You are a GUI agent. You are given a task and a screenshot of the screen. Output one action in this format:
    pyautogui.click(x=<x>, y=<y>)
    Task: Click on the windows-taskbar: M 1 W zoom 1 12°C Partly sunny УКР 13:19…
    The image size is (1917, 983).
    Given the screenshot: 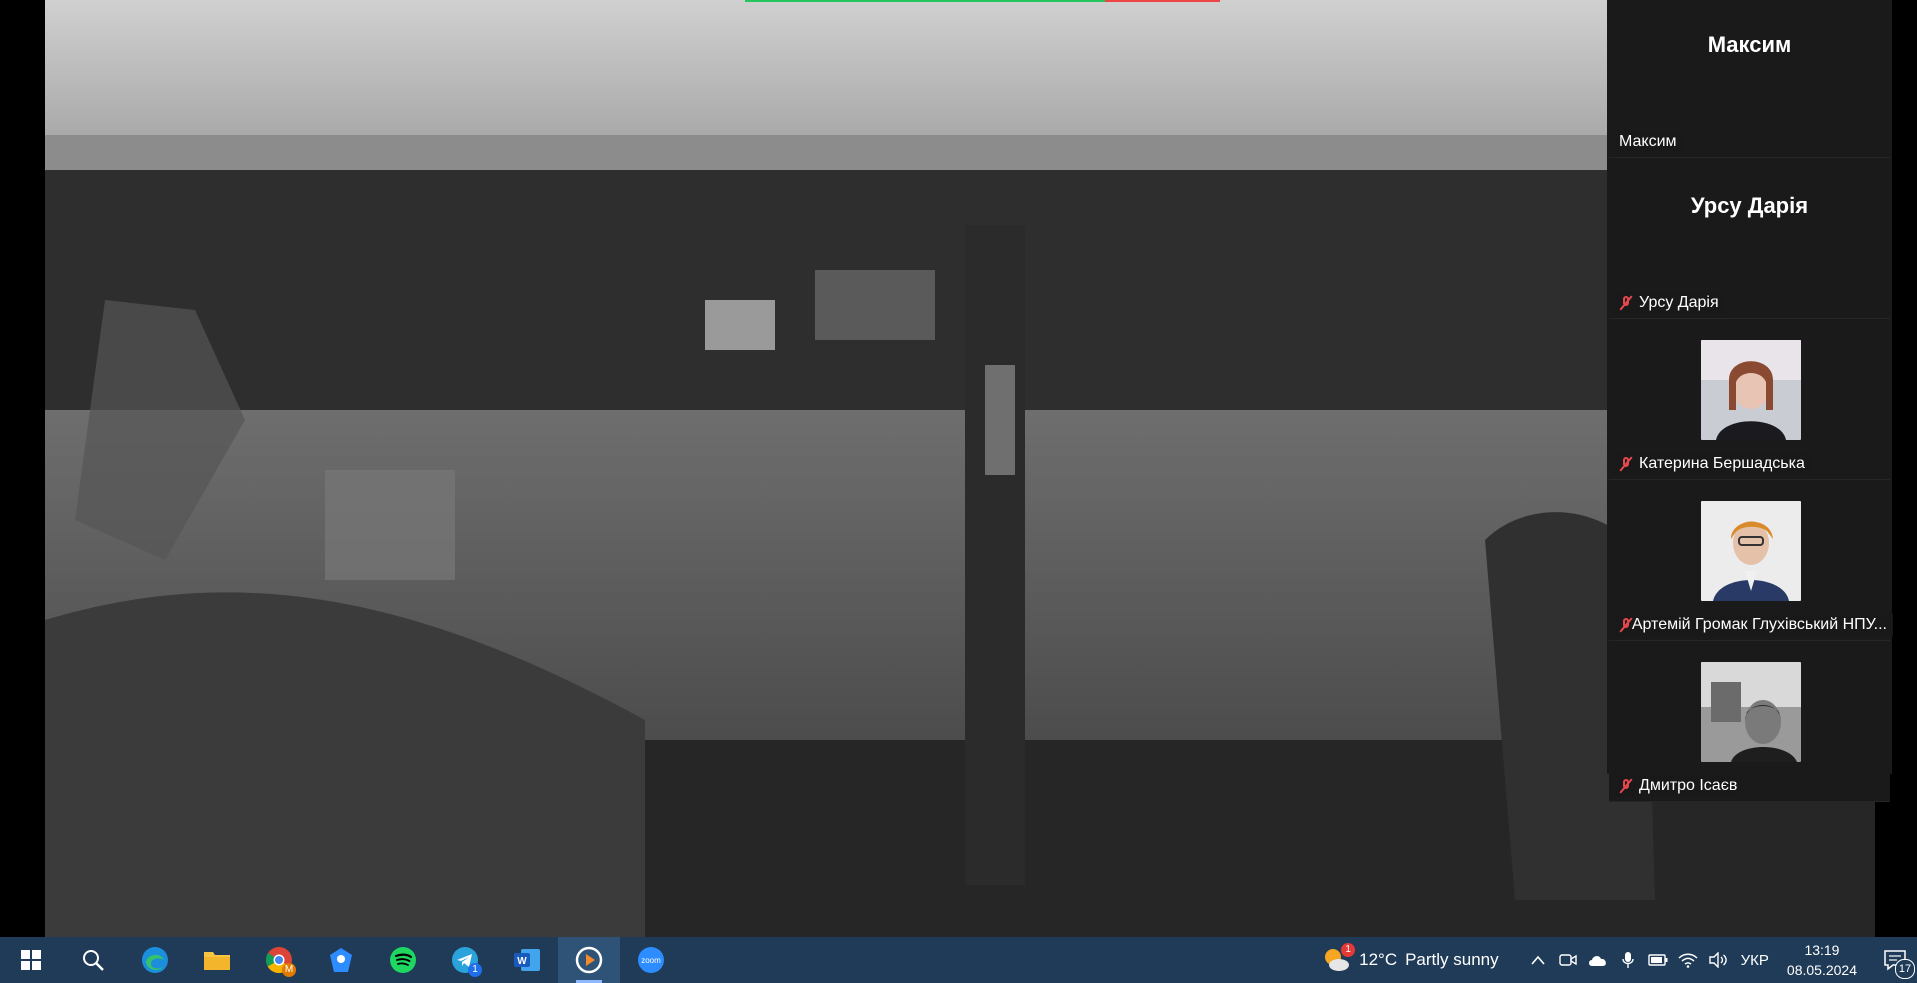 What is the action you would take?
    pyautogui.click(x=958, y=960)
    